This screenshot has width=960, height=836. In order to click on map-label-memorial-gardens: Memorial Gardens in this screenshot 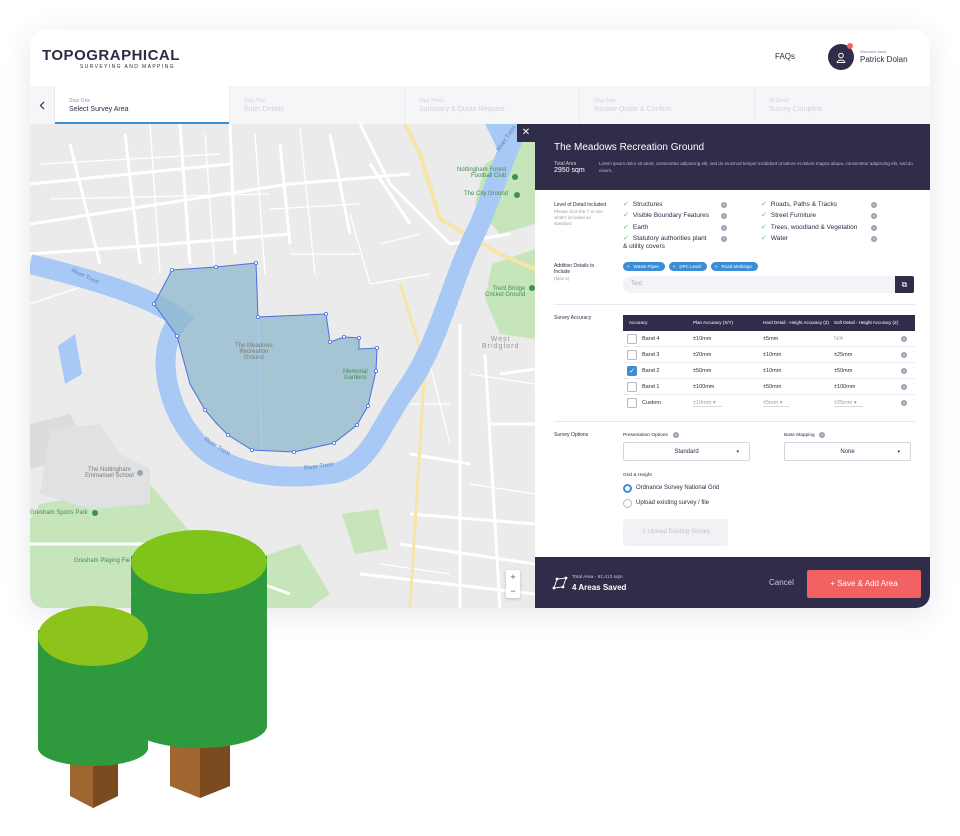, I will do `click(355, 375)`.